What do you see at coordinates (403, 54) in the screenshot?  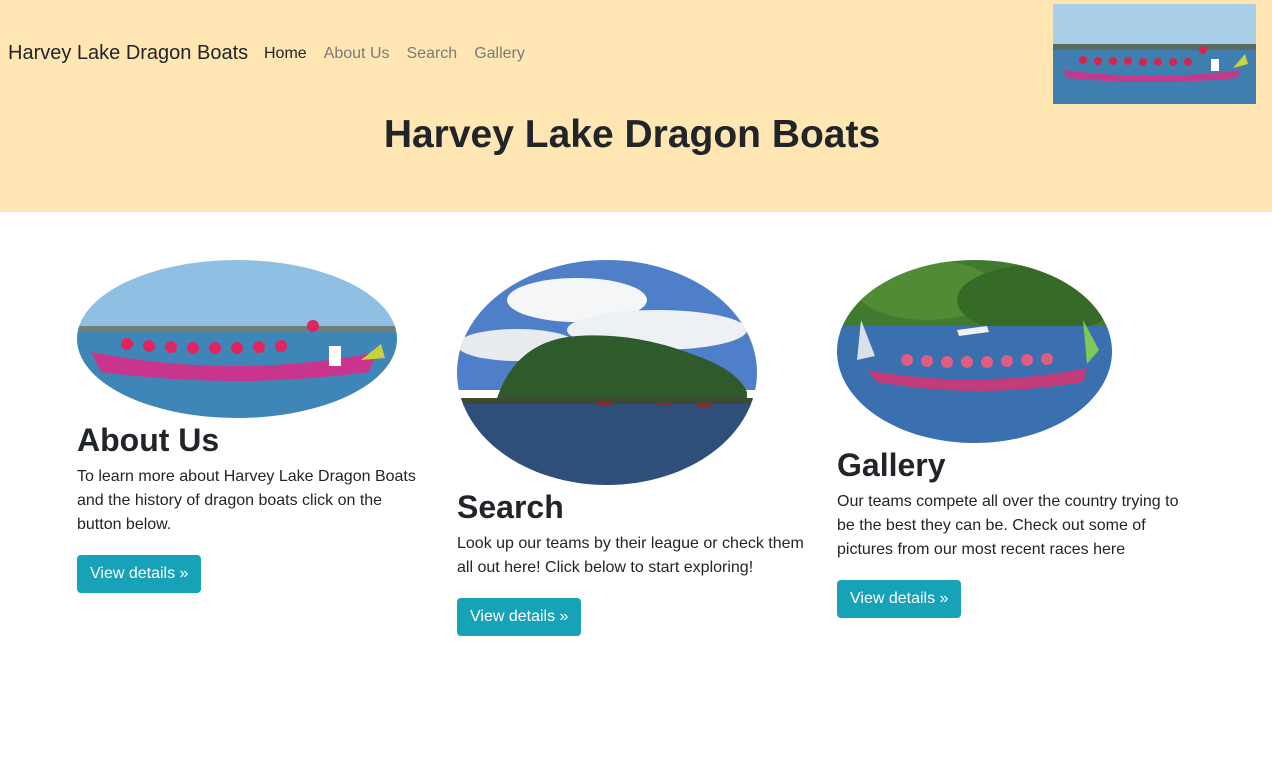 I see `navbar-links: Home About Us Search Gallery` at bounding box center [403, 54].